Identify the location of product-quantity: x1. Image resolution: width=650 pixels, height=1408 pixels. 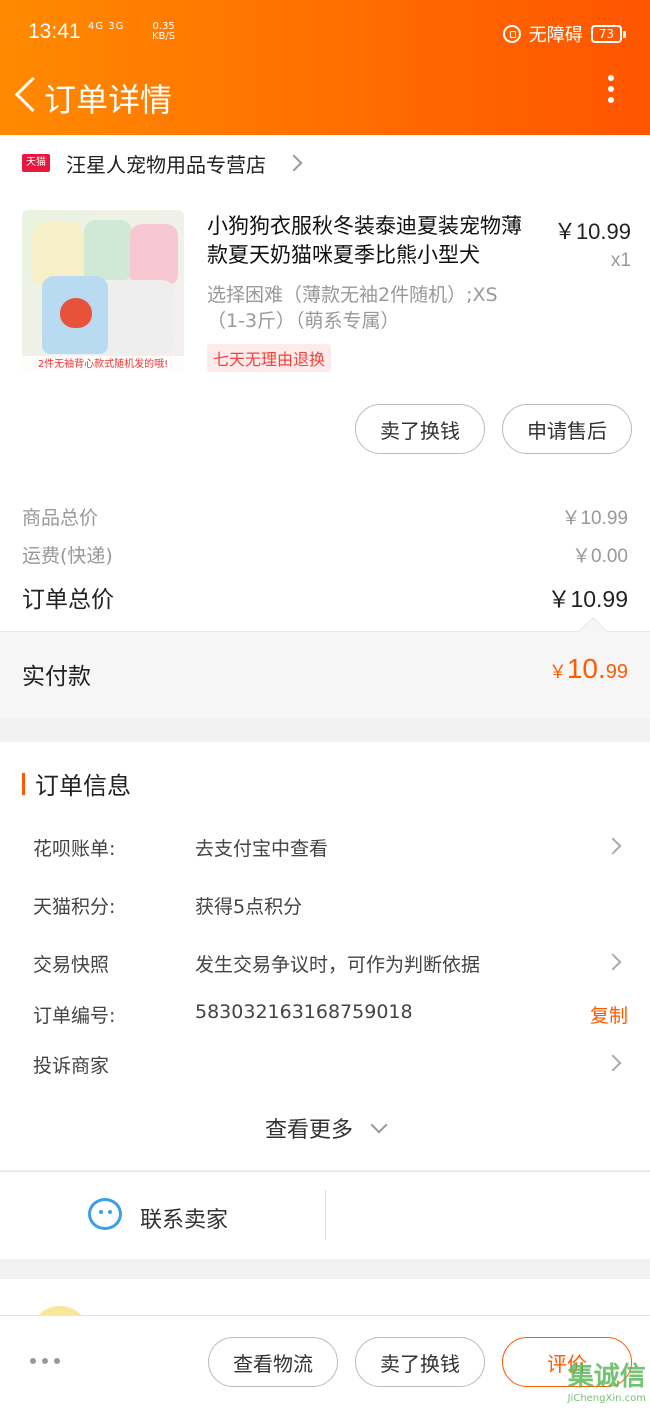
(620, 260).